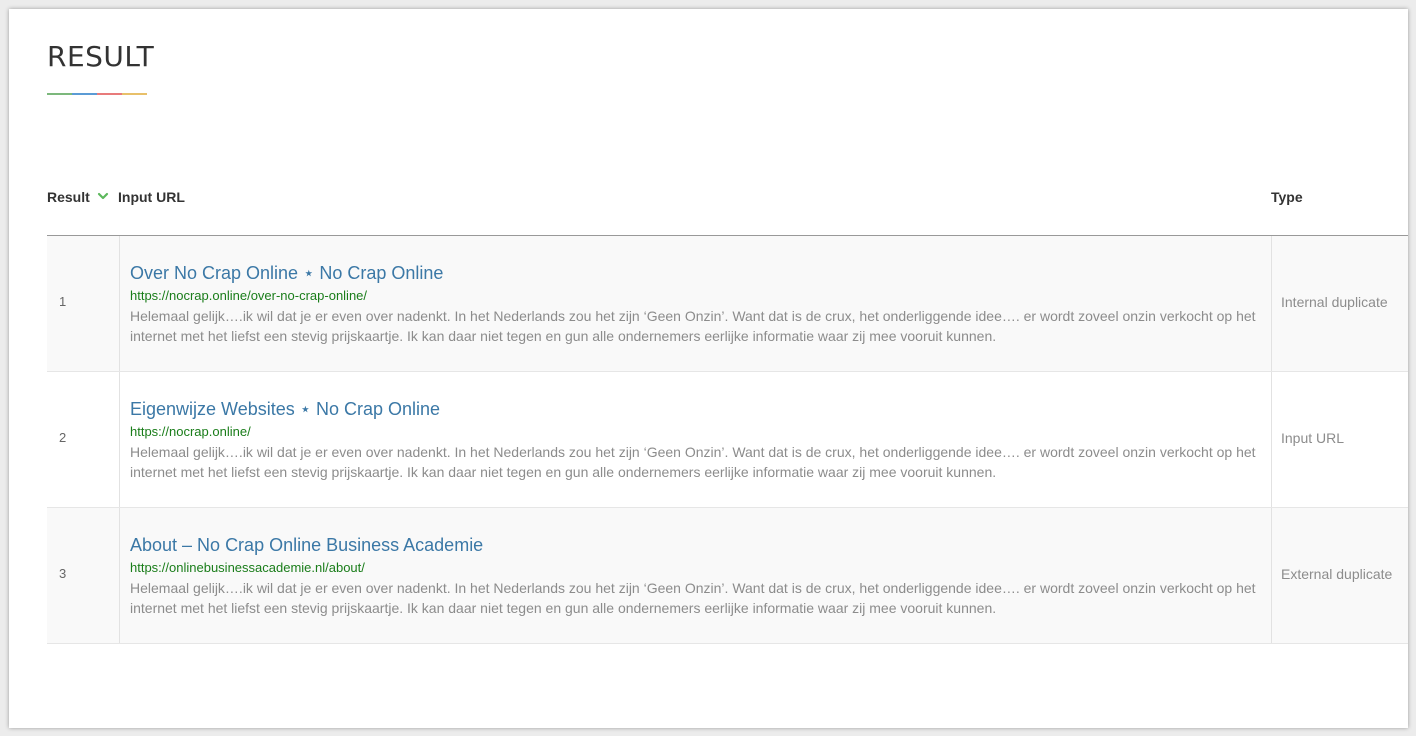 This screenshot has width=1416, height=736. Describe the element at coordinates (1313, 438) in the screenshot. I see `result-type: Input URL` at that location.